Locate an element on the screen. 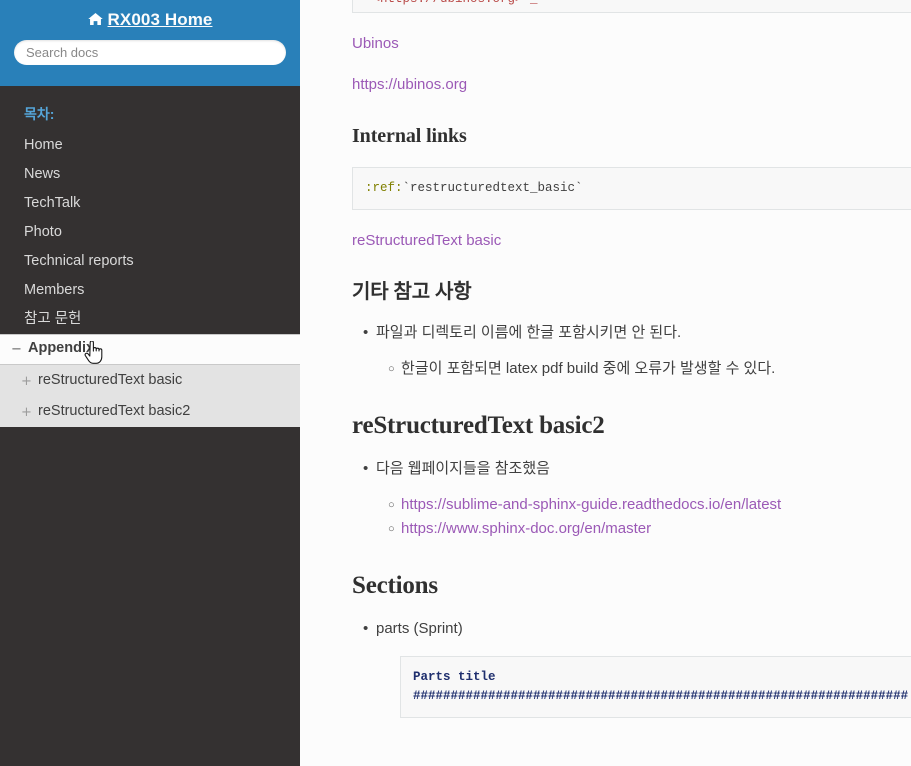 The image size is (911, 766). heading-rst-basic2: reStructuredText basic2 is located at coordinates (478, 425).